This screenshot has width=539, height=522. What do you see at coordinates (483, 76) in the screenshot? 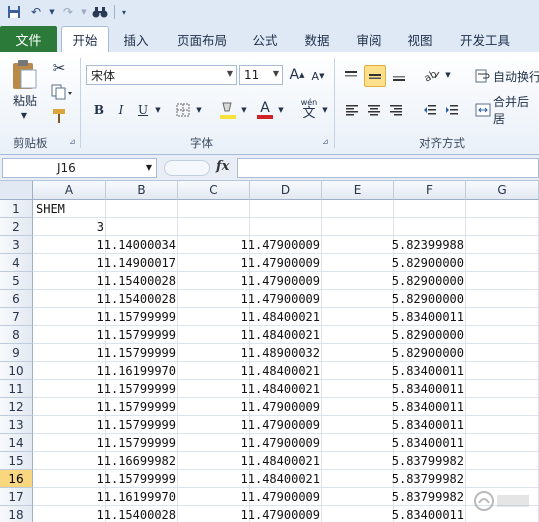
I see `wrap-text-icon` at bounding box center [483, 76].